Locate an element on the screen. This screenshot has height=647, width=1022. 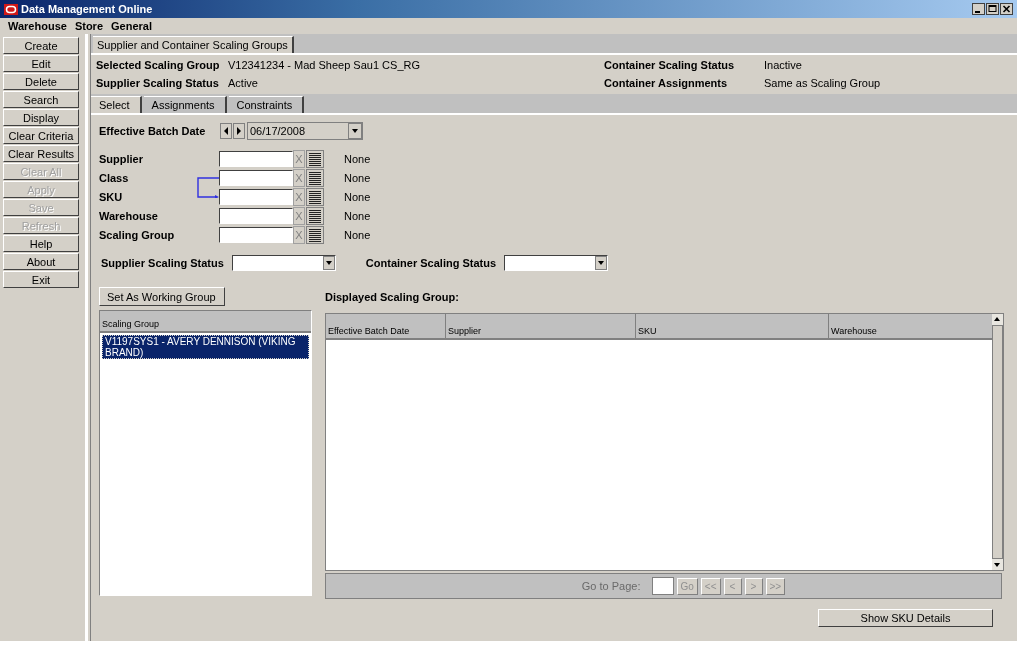
column-header: SKU is located at coordinates (732, 326).